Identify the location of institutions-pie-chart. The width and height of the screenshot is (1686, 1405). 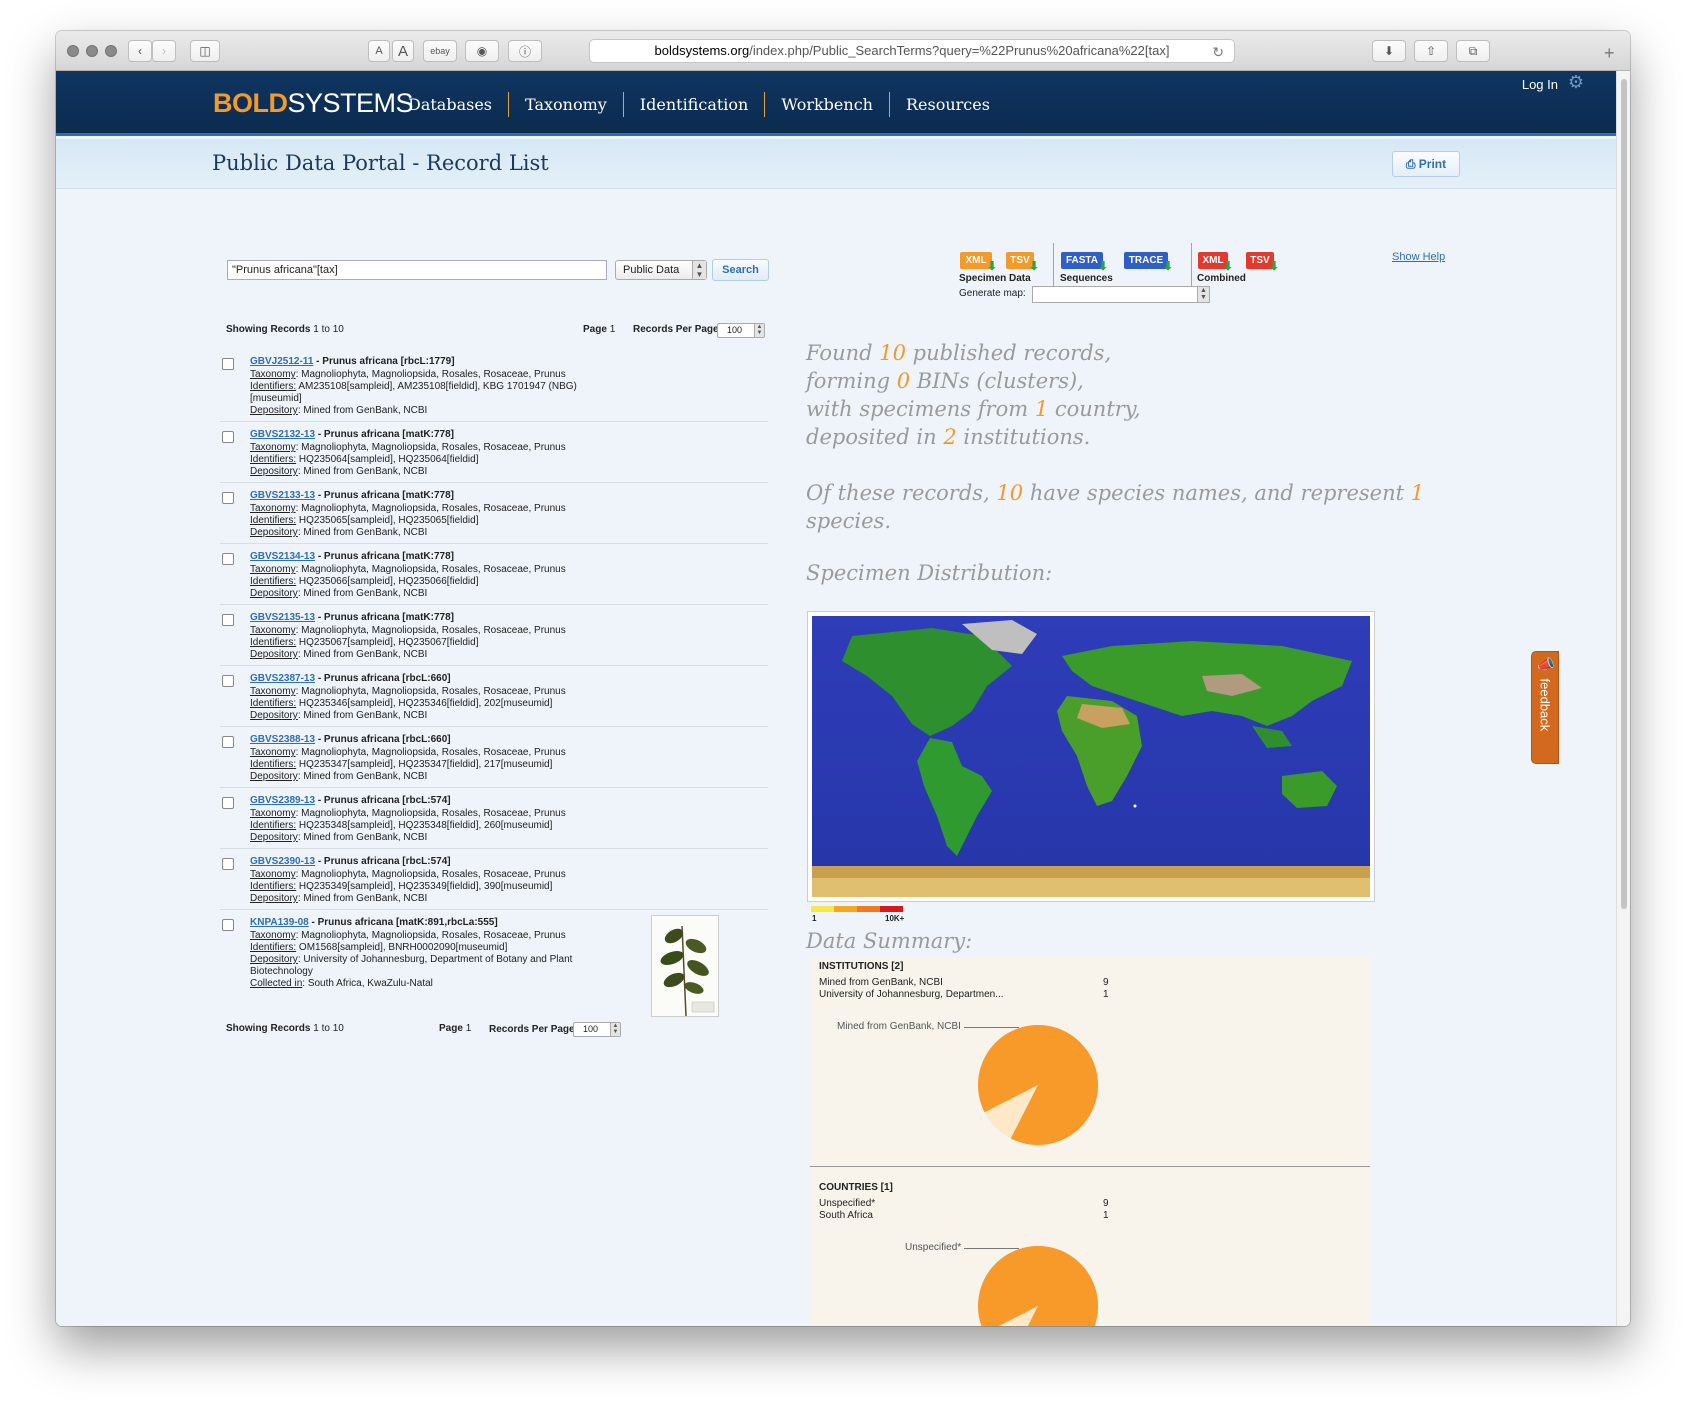
(1038, 1085).